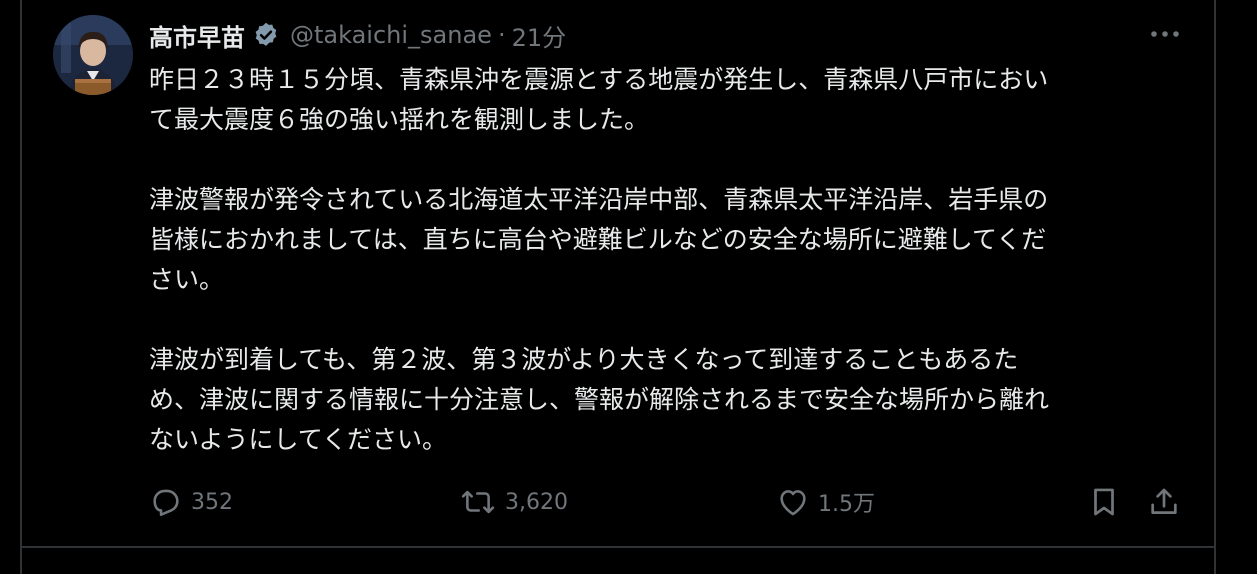 This screenshot has height=574, width=1257. Describe the element at coordinates (187, 279) in the screenshot. I see `tweet-line: さい。` at that location.